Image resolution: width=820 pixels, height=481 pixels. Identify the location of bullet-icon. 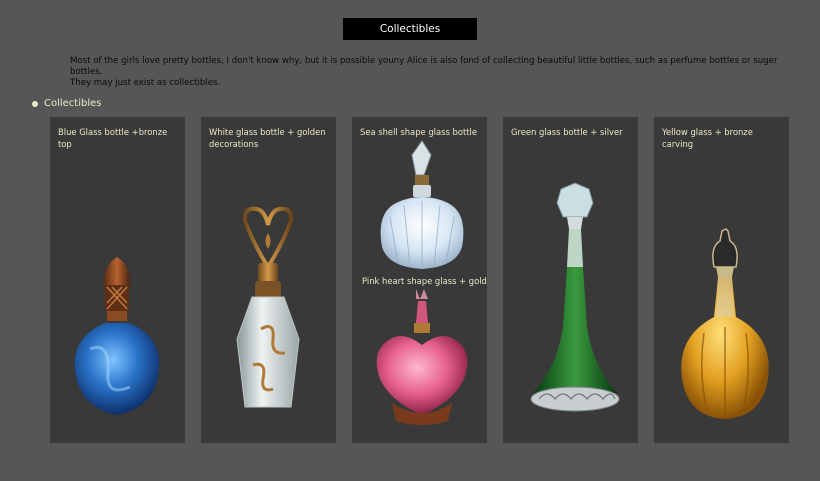
(35, 103).